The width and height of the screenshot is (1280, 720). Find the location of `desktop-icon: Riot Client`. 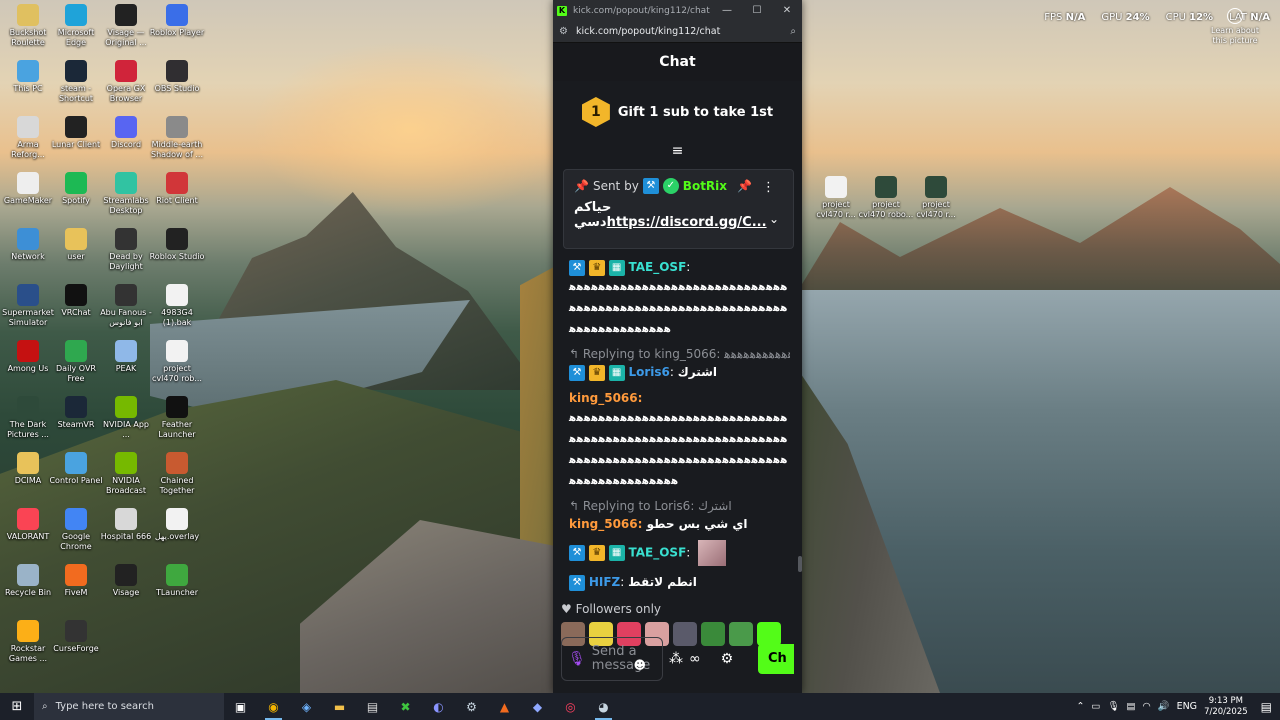

desktop-icon: Riot Client is located at coordinates (177, 189).